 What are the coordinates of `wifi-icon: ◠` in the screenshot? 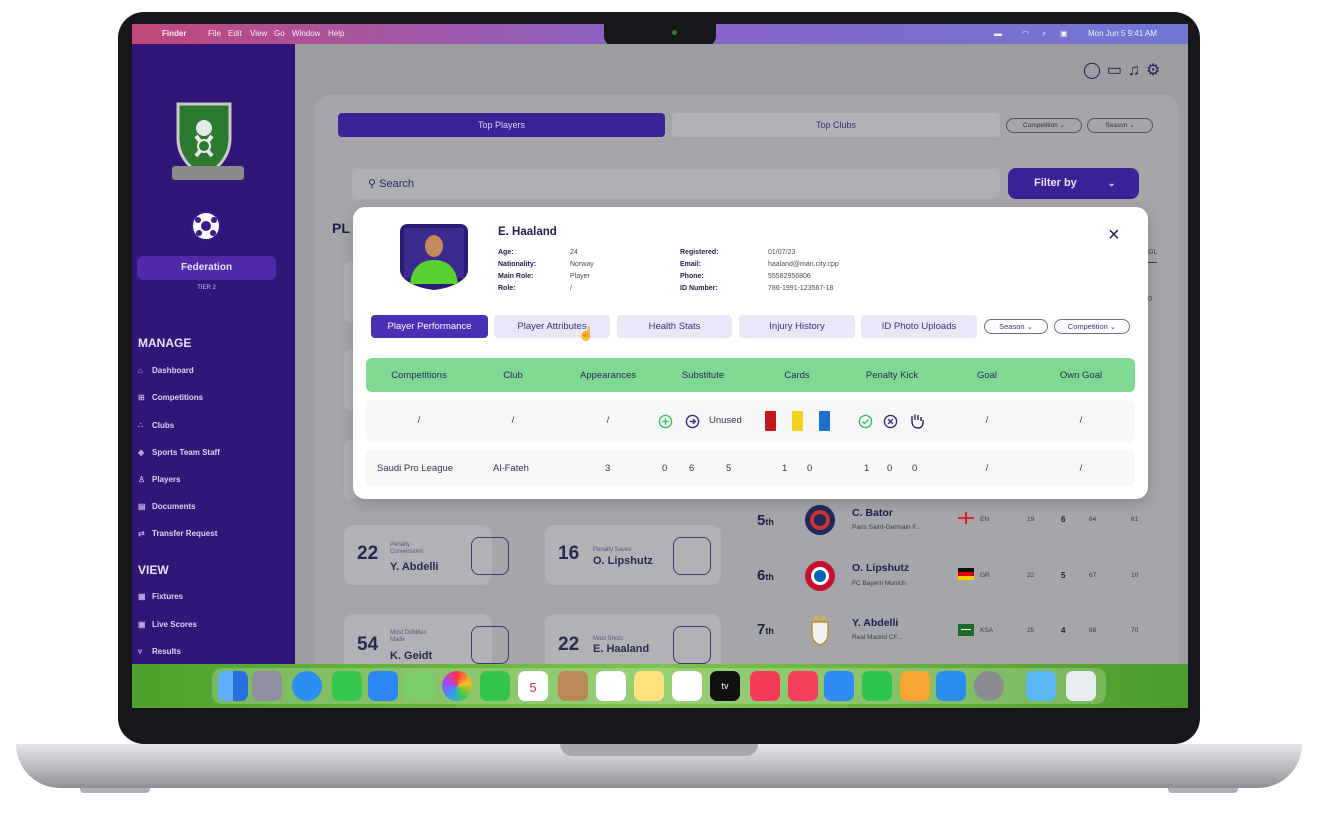 It's located at (1025, 33).